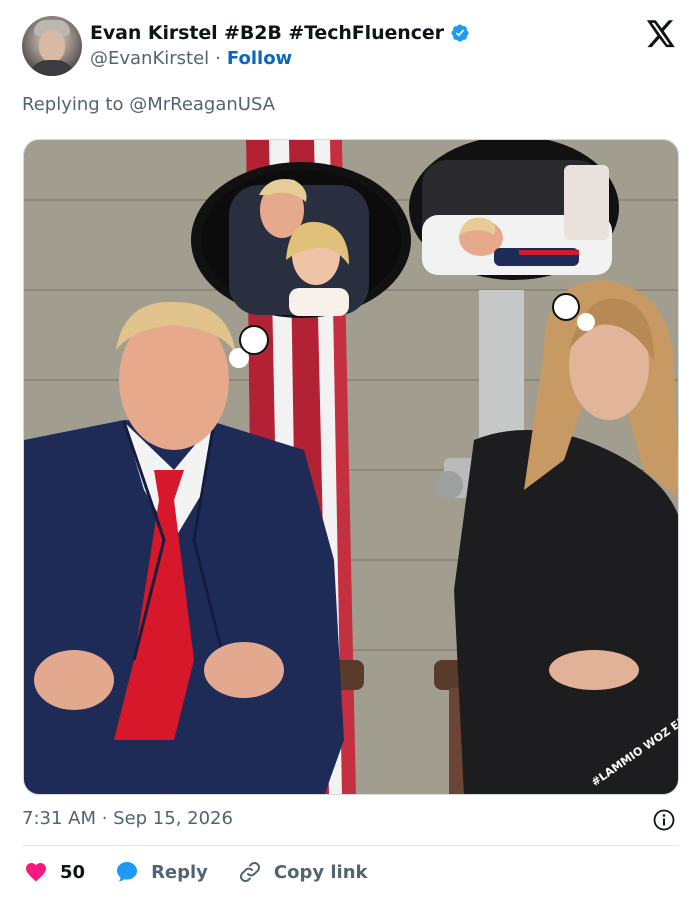 Image resolution: width=700 pixels, height=898 pixels. What do you see at coordinates (267, 33) in the screenshot?
I see `author-display-name: Evan Kirstel #B2B #TechFluencer` at bounding box center [267, 33].